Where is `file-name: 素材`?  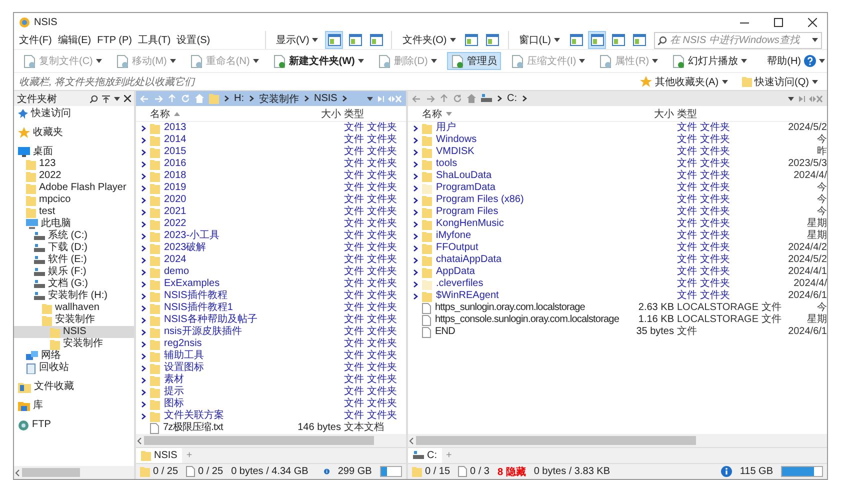 file-name: 素材 is located at coordinates (219, 380).